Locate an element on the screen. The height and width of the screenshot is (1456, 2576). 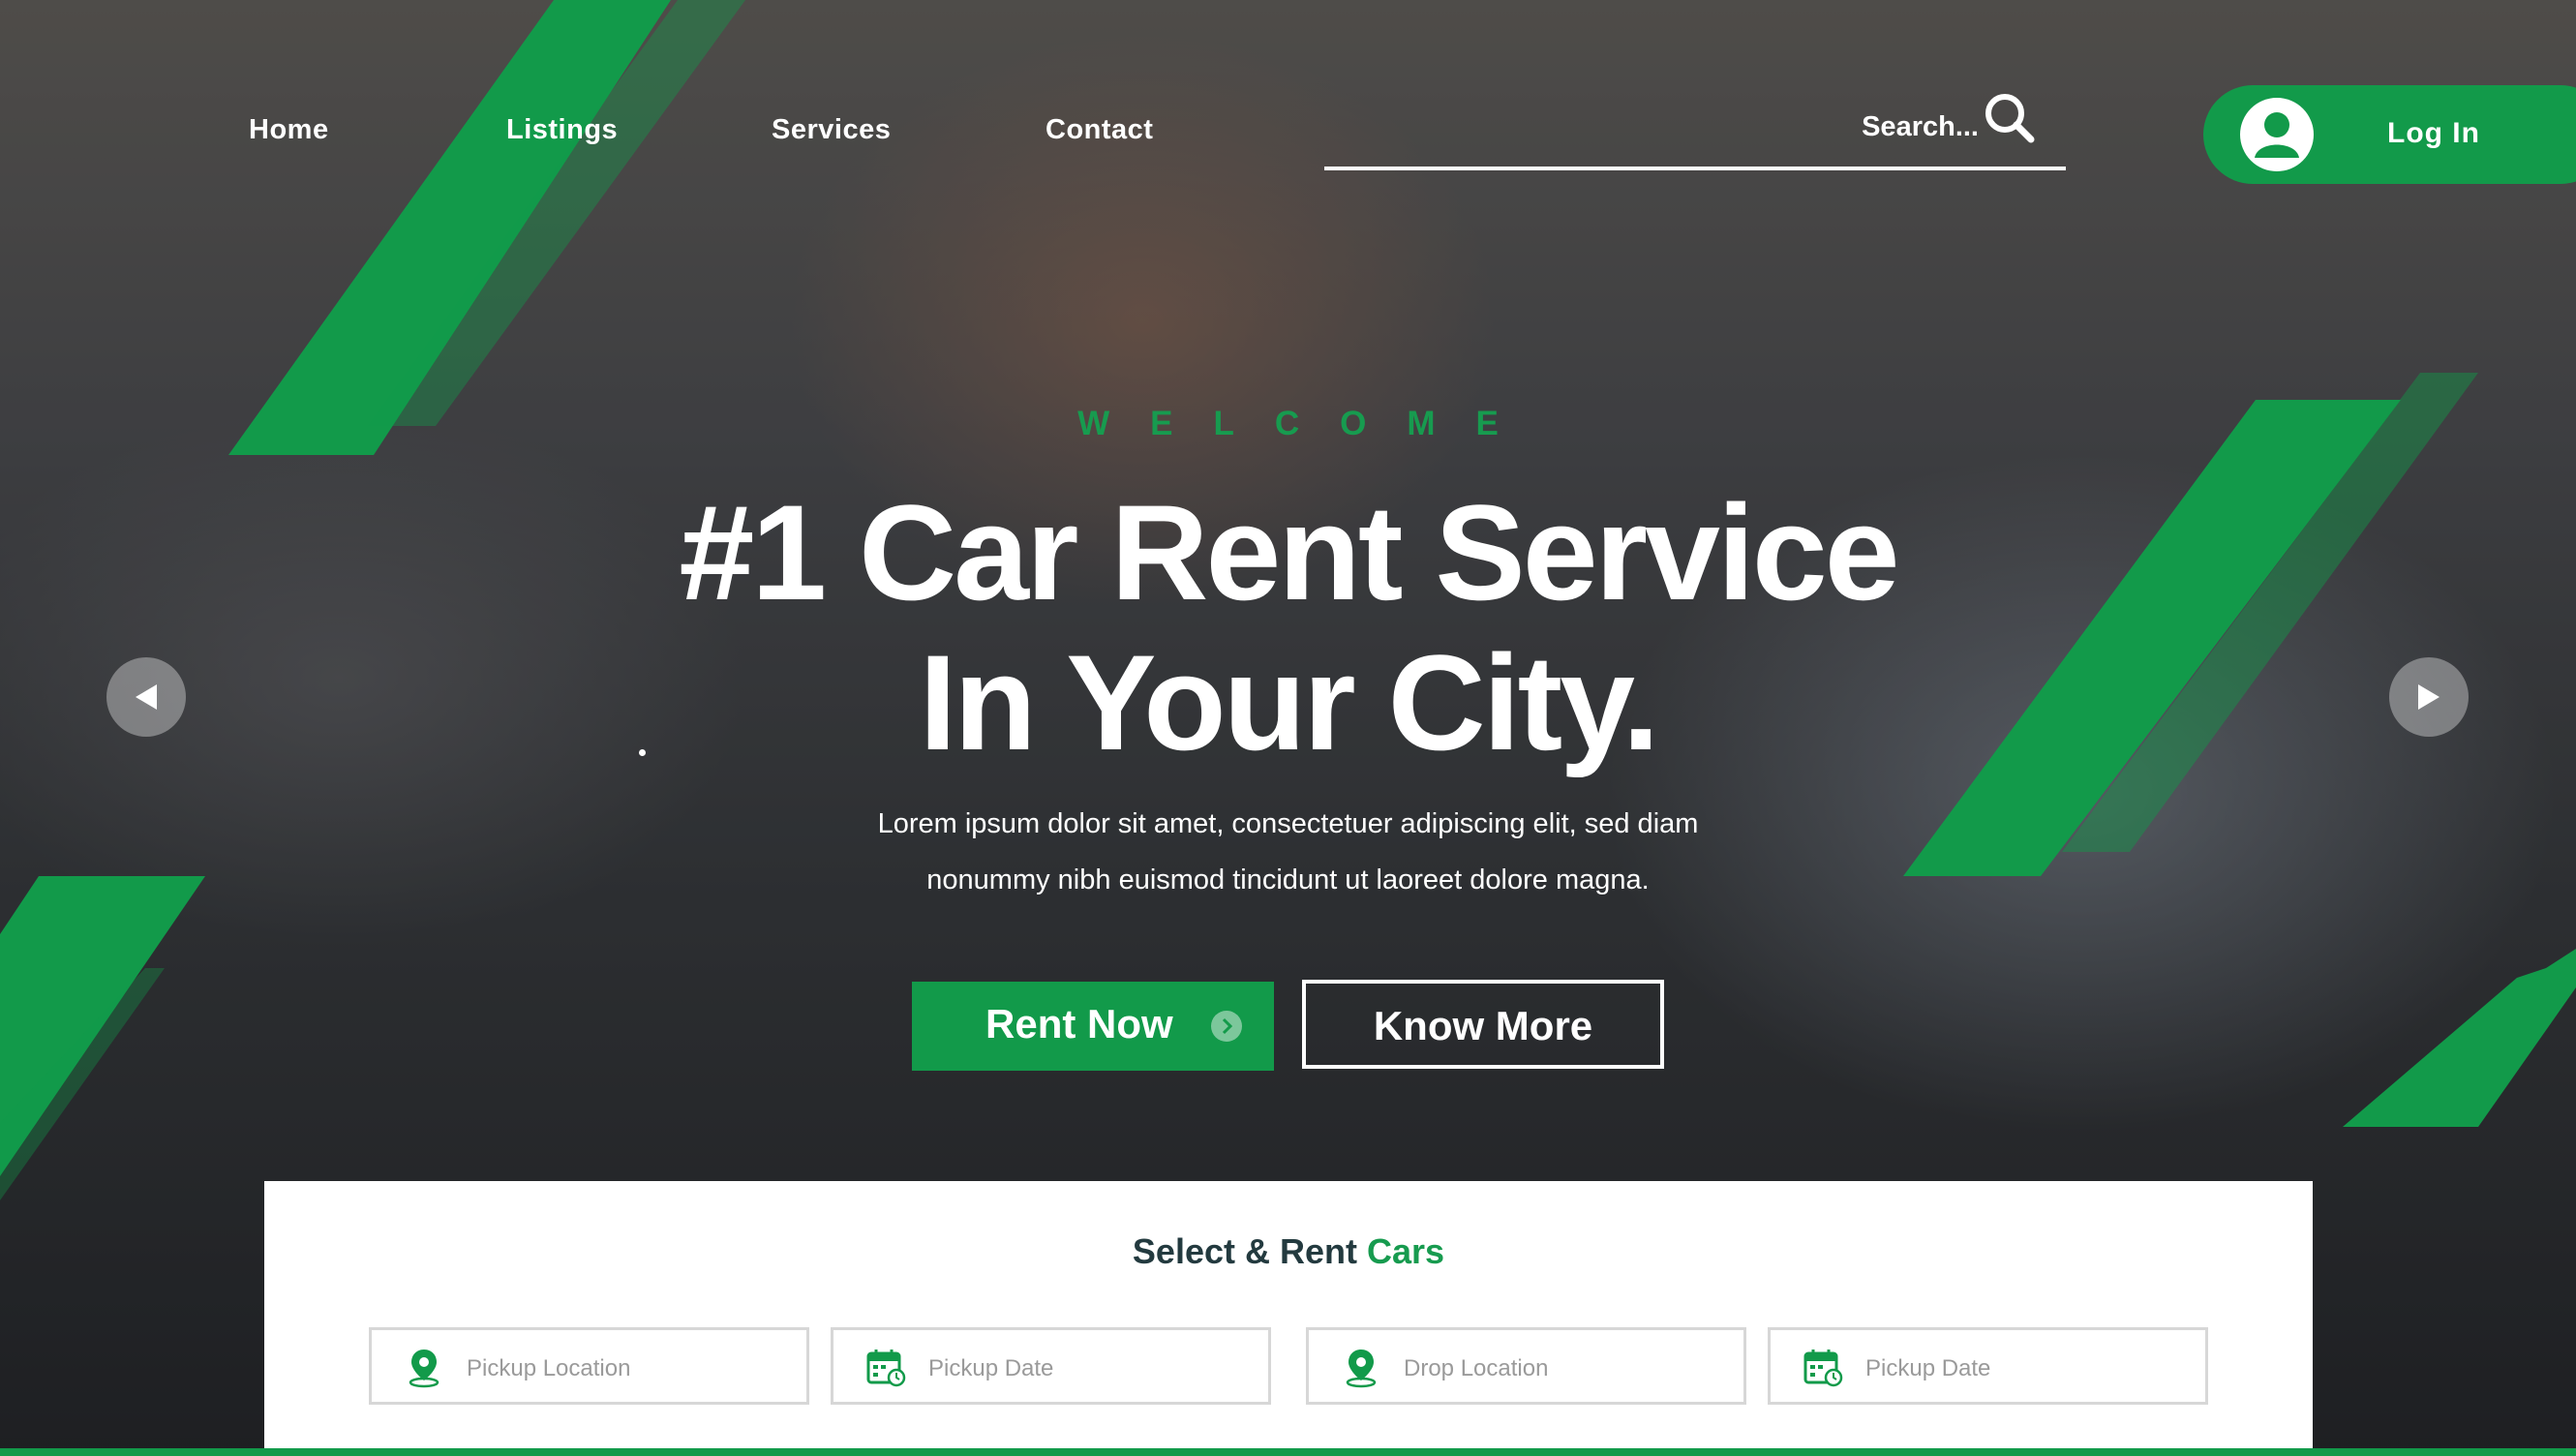
arrow-left-icon is located at coordinates (146, 697).